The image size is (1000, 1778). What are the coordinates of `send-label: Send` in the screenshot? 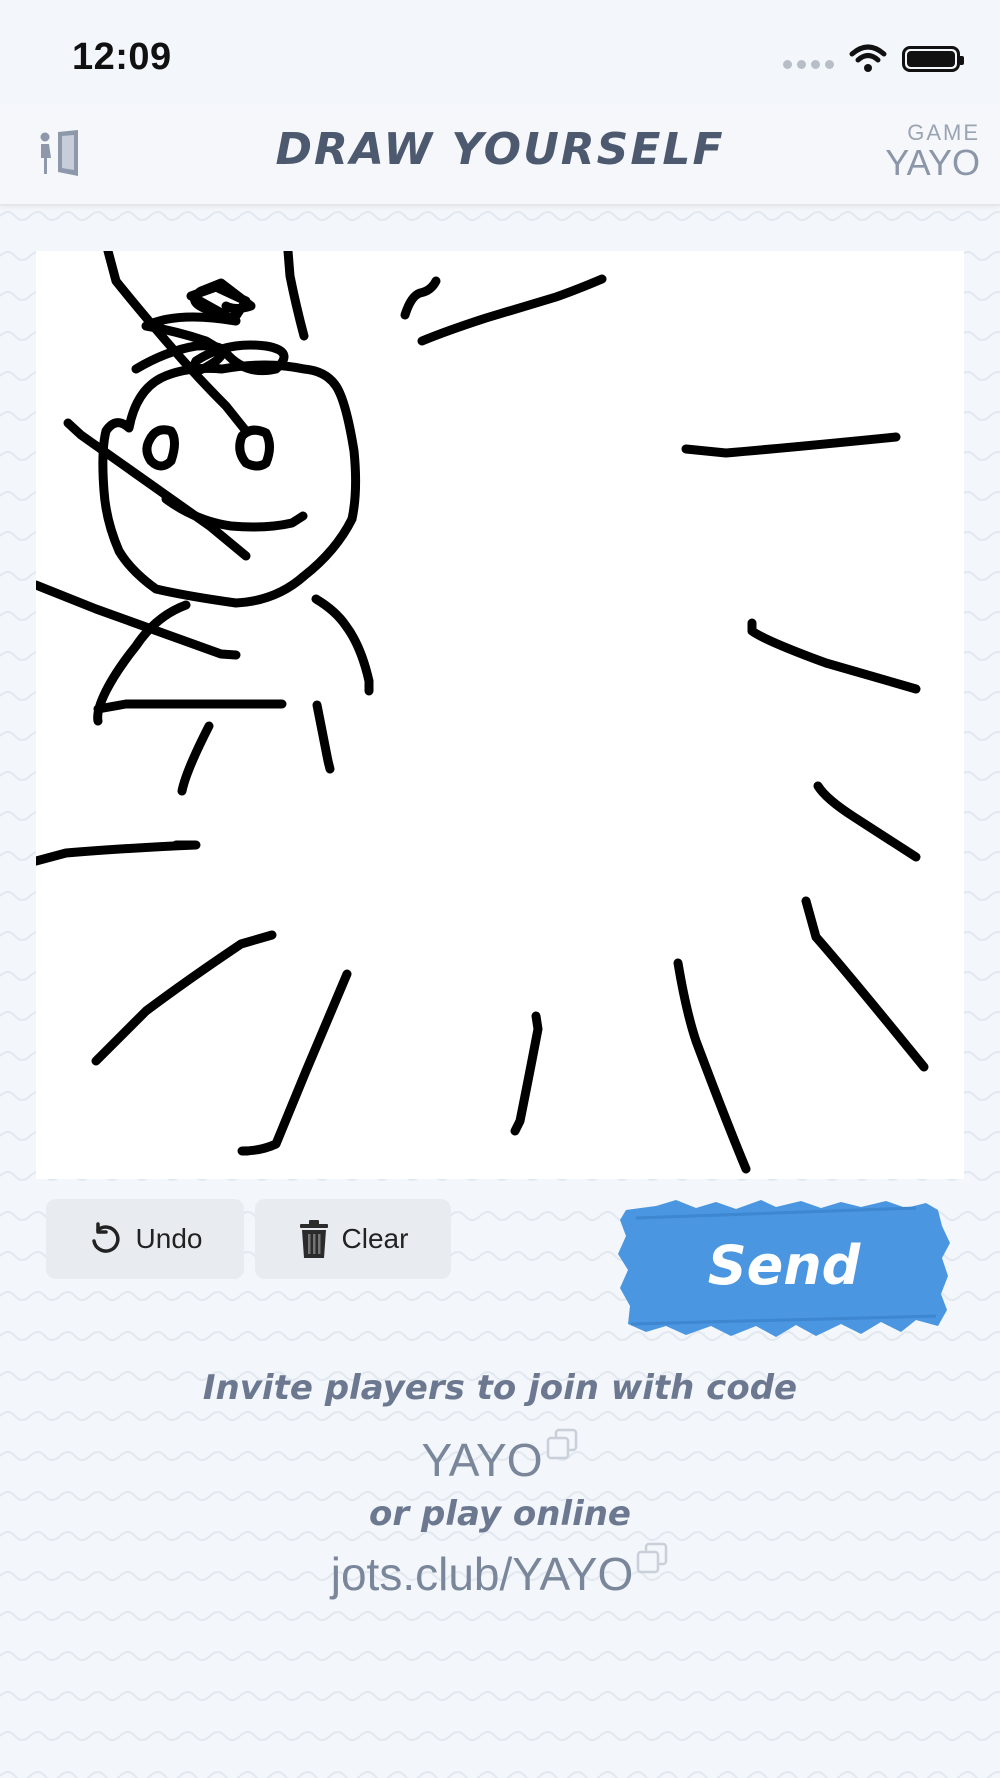 It's located at (784, 1265).